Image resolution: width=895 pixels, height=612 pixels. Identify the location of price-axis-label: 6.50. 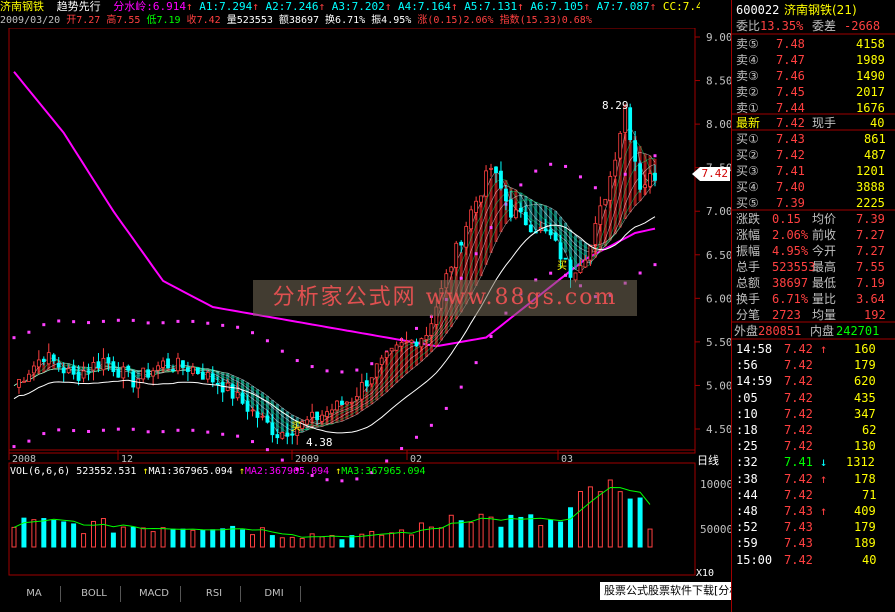
(718, 255).